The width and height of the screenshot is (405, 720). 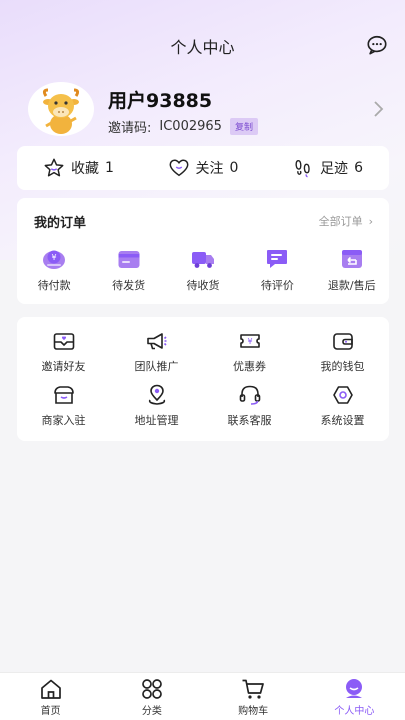 I want to click on order-refund-aftersale: 退款/售后, so click(x=352, y=269).